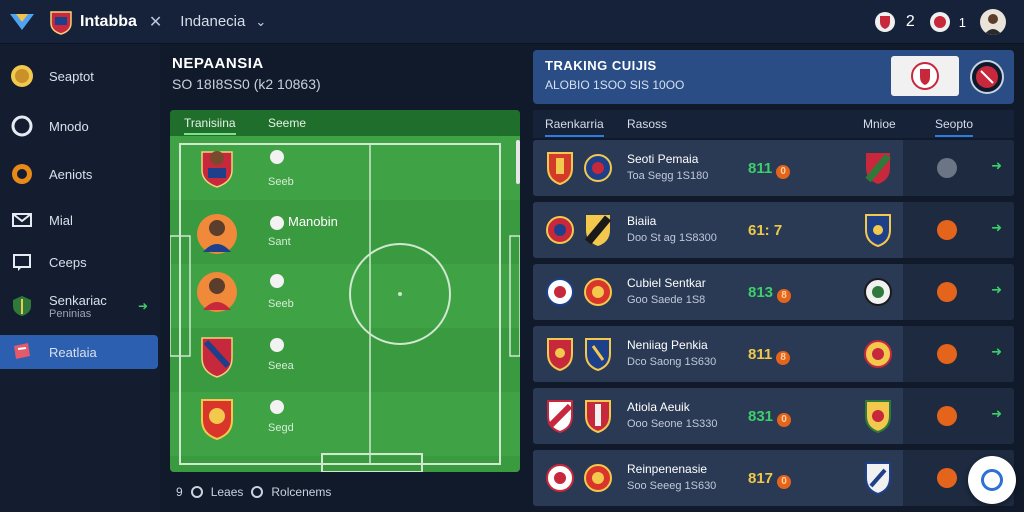 This screenshot has width=1024, height=512. What do you see at coordinates (925, 76) in the screenshot?
I see `featured-crest-card` at bounding box center [925, 76].